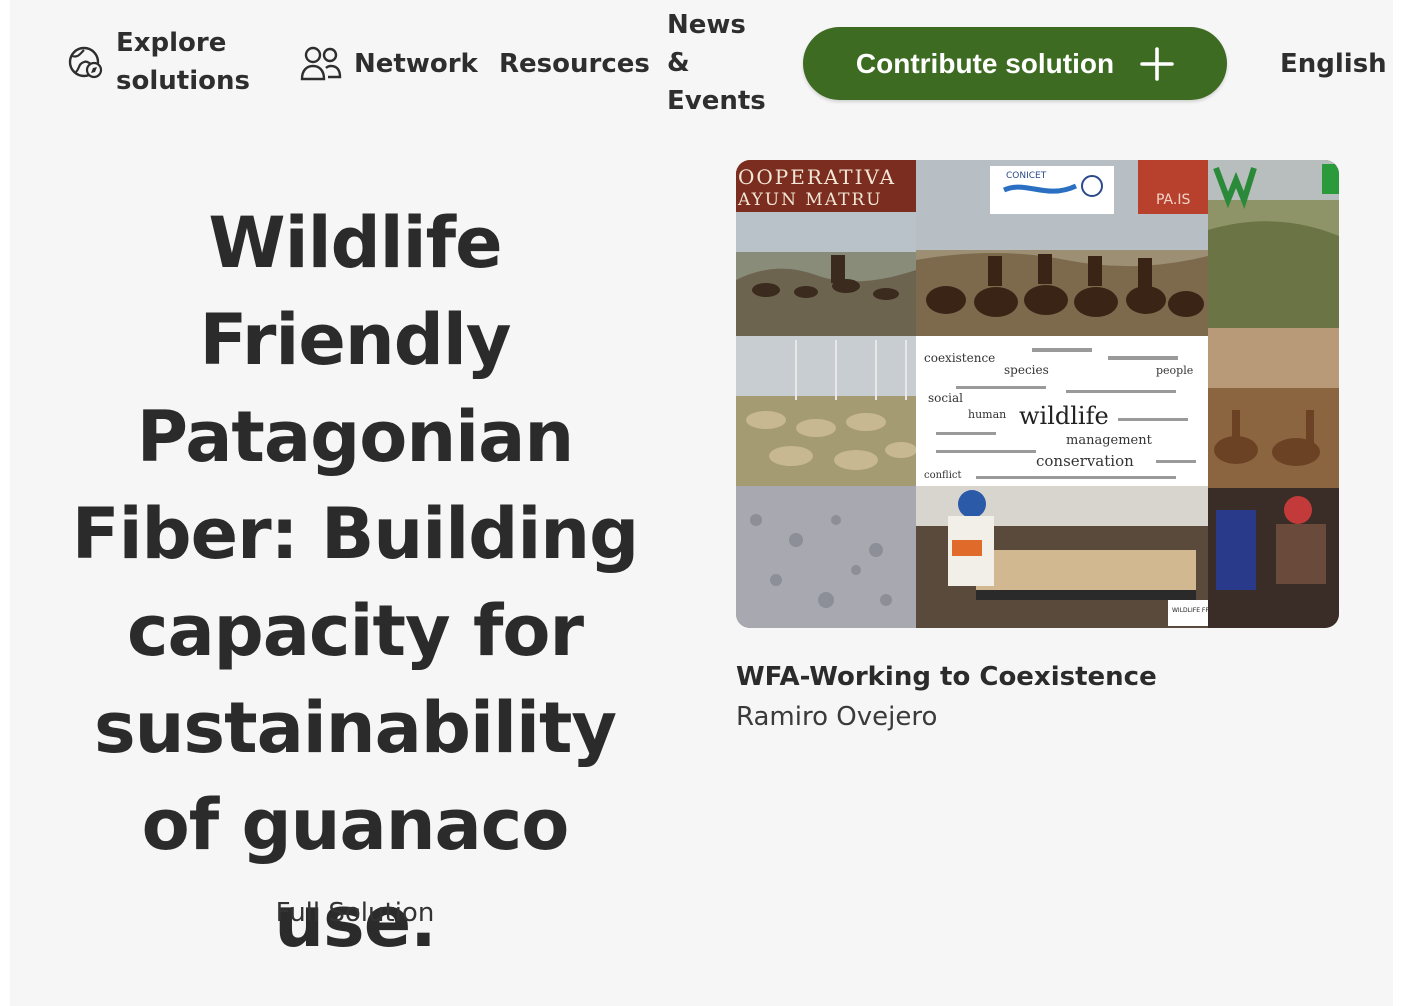  Describe the element at coordinates (1064, 416) in the screenshot. I see `word-cloud-text: wildlife` at that location.